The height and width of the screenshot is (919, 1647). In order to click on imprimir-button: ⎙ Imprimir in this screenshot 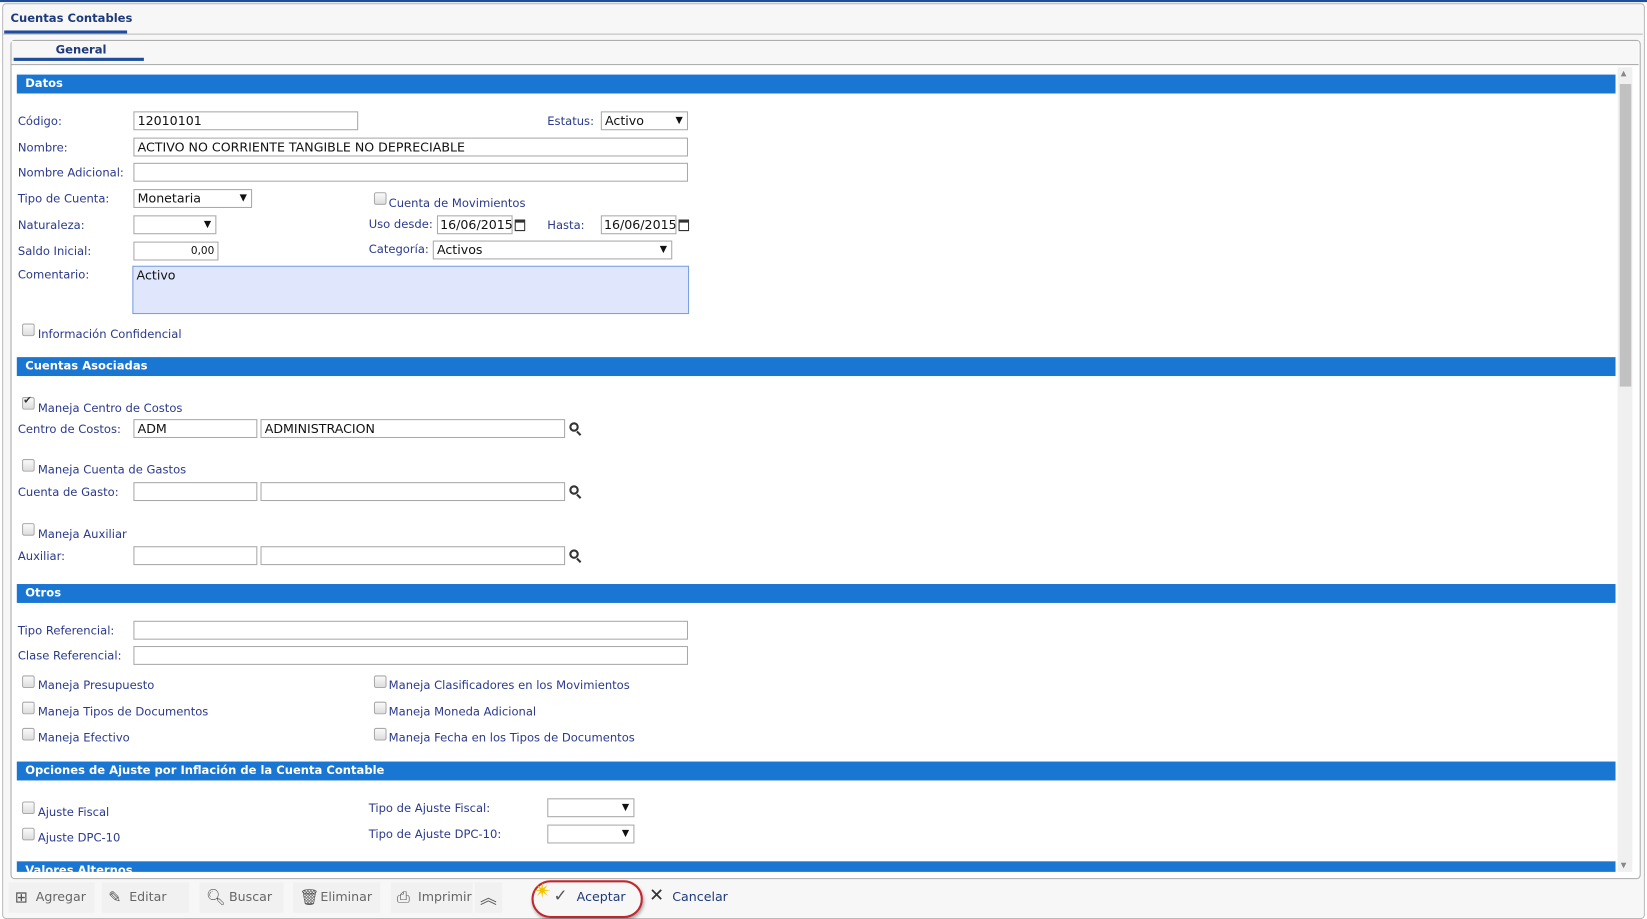, I will do `click(431, 897)`.